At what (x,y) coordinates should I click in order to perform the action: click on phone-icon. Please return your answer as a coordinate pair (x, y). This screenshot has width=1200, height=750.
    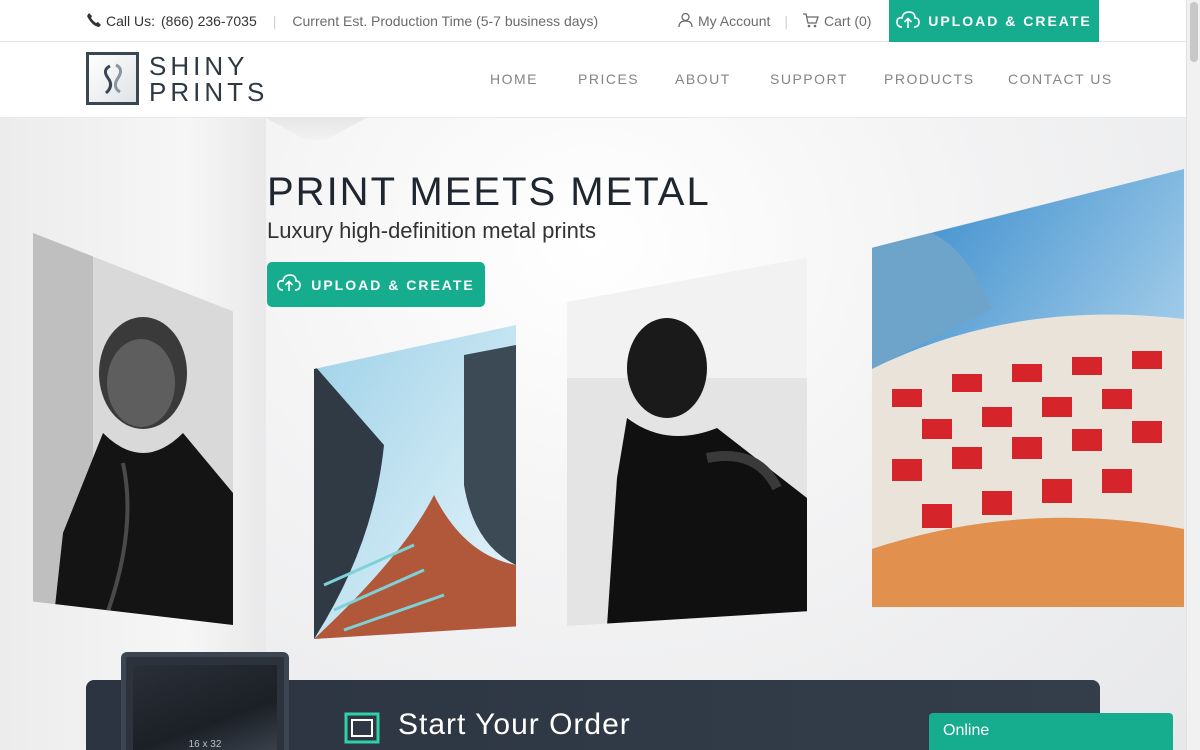
    Looking at the image, I should click on (94, 21).